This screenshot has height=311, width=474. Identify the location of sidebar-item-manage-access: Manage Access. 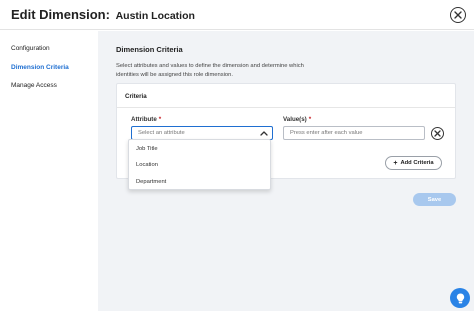
(34, 85).